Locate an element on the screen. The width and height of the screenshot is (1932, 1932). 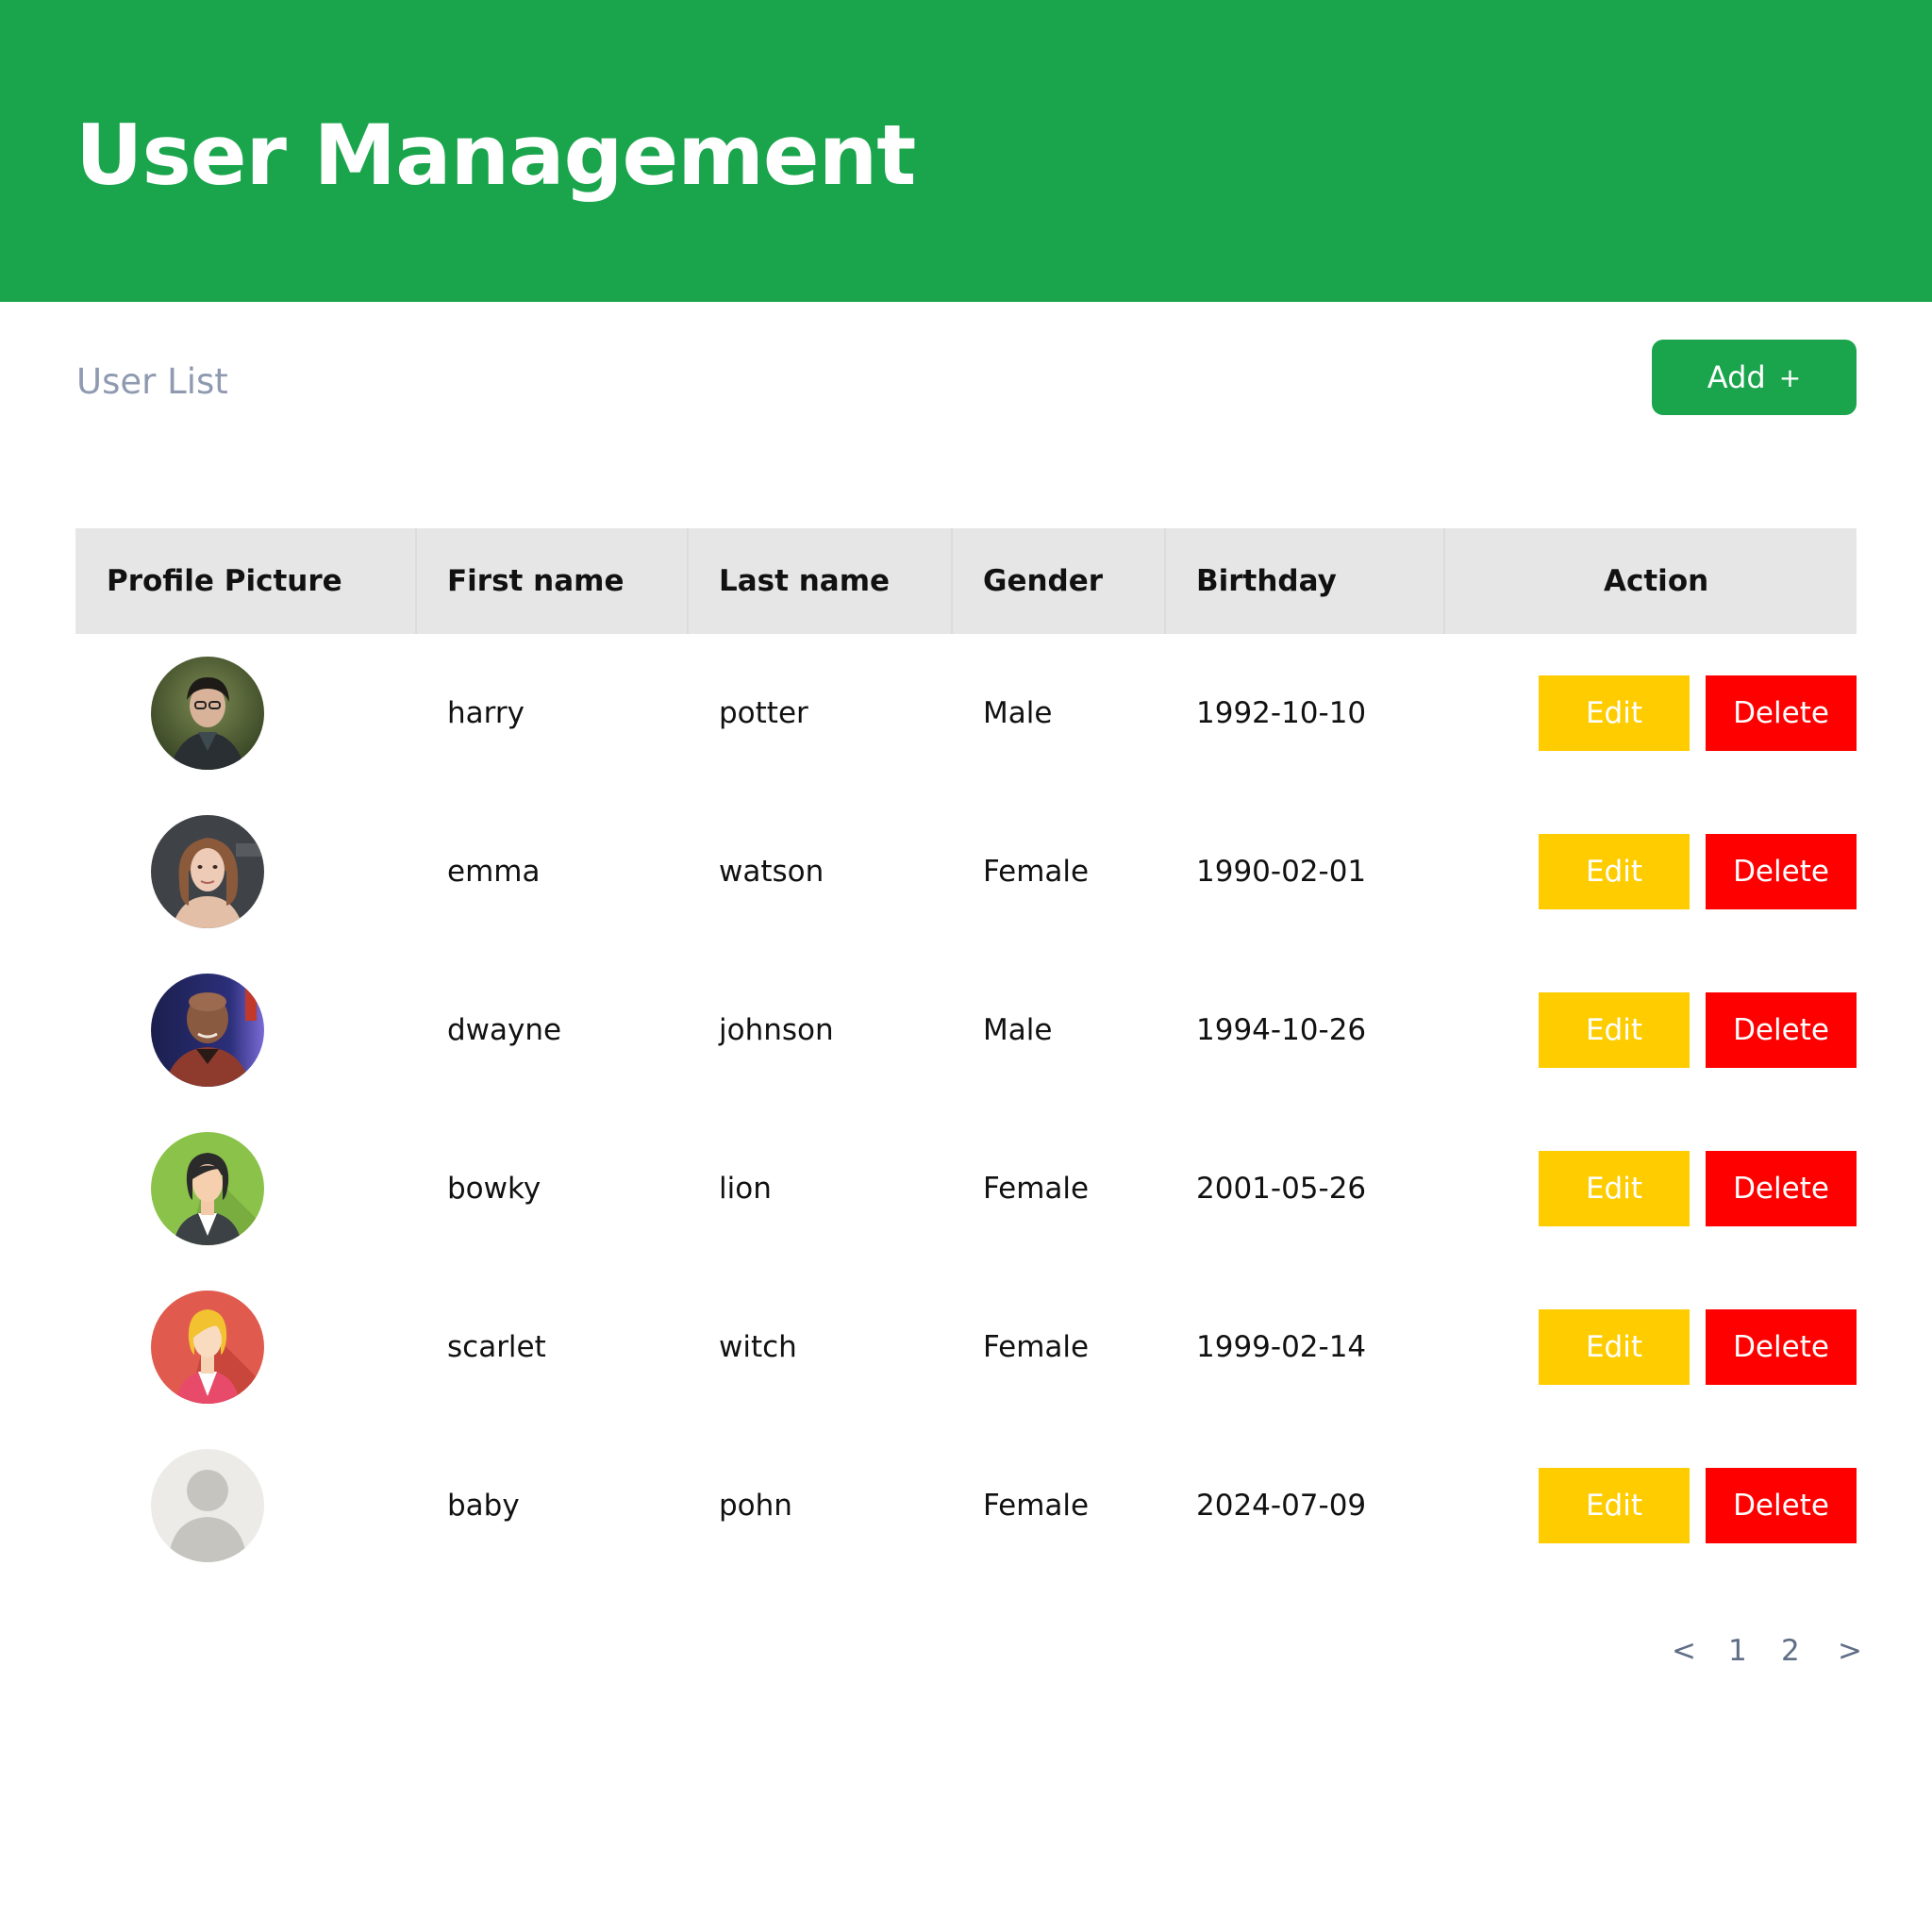
cell-last-name: lion is located at coordinates (746, 1189).